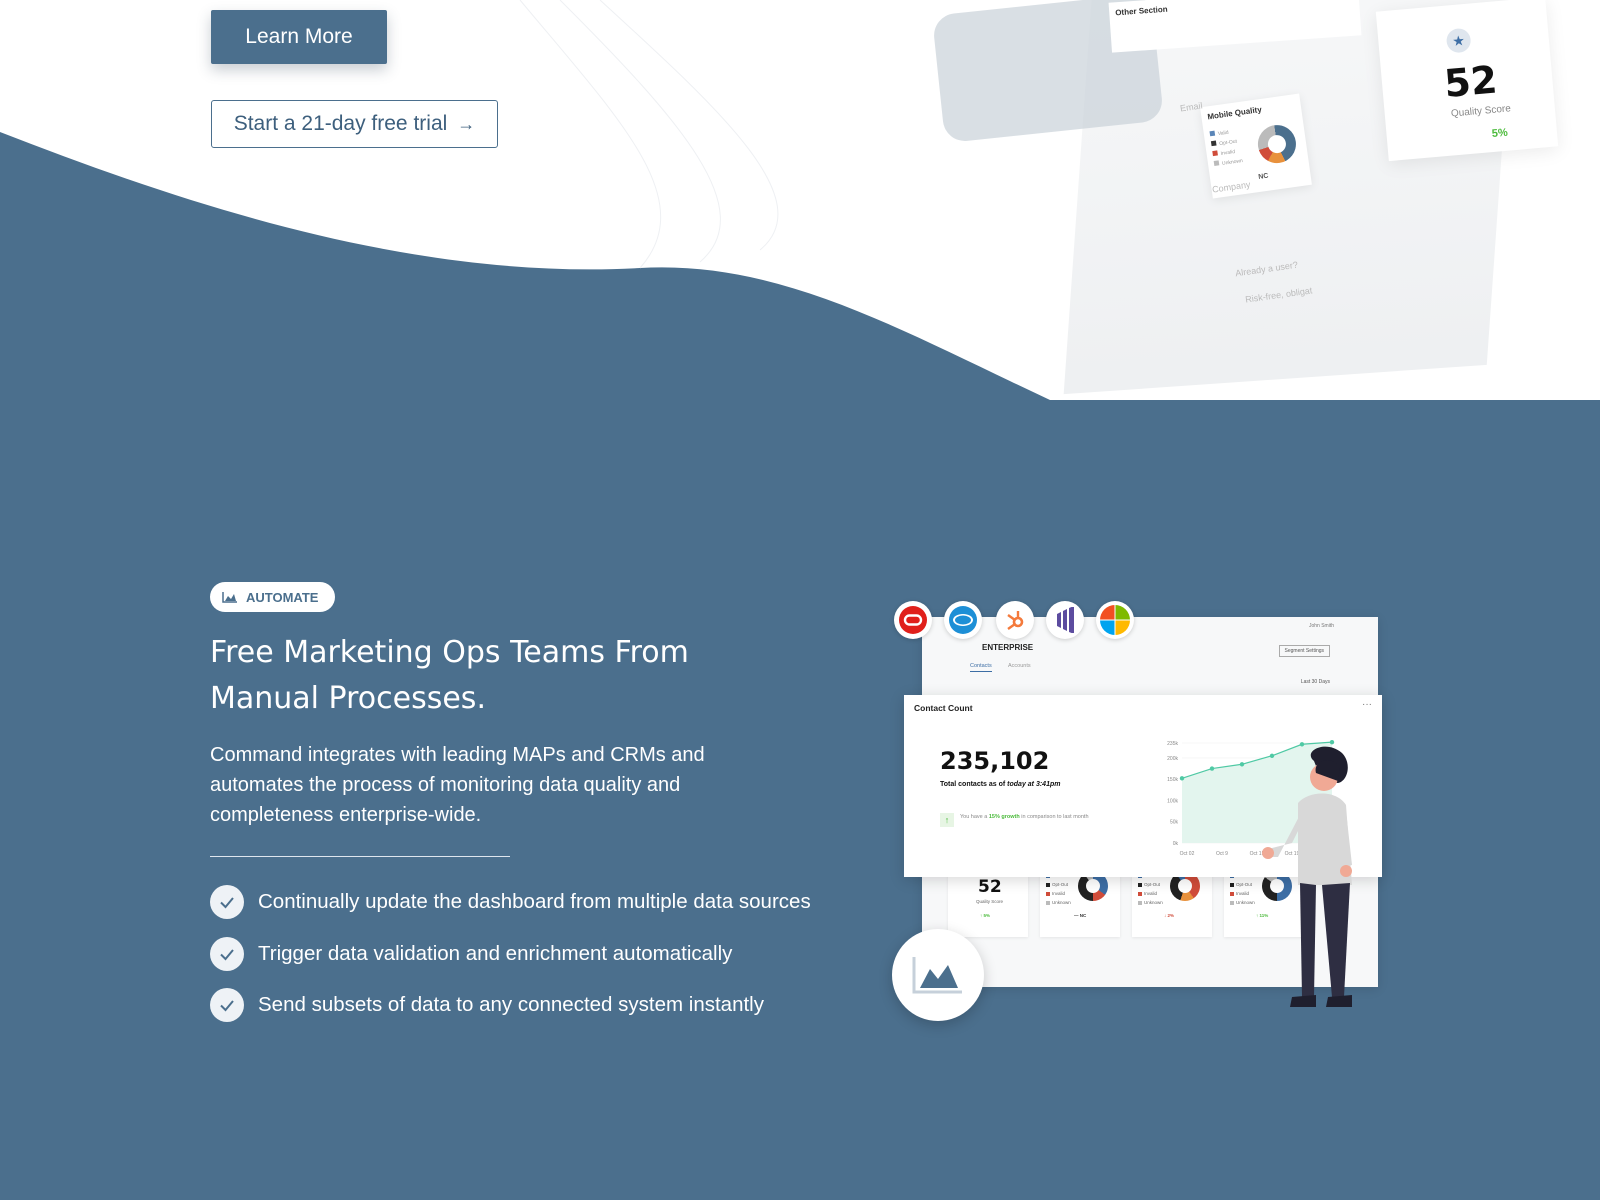 The image size is (1600, 1200). What do you see at coordinates (1176, 844) in the screenshot?
I see `chart-y-tick: 0k` at bounding box center [1176, 844].